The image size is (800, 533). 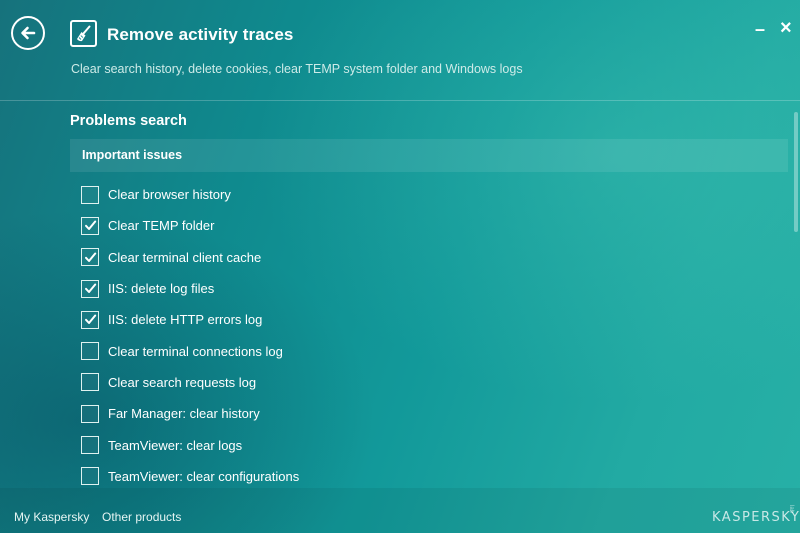 I want to click on kaspersky-logo: KASPERSKY, so click(x=756, y=517).